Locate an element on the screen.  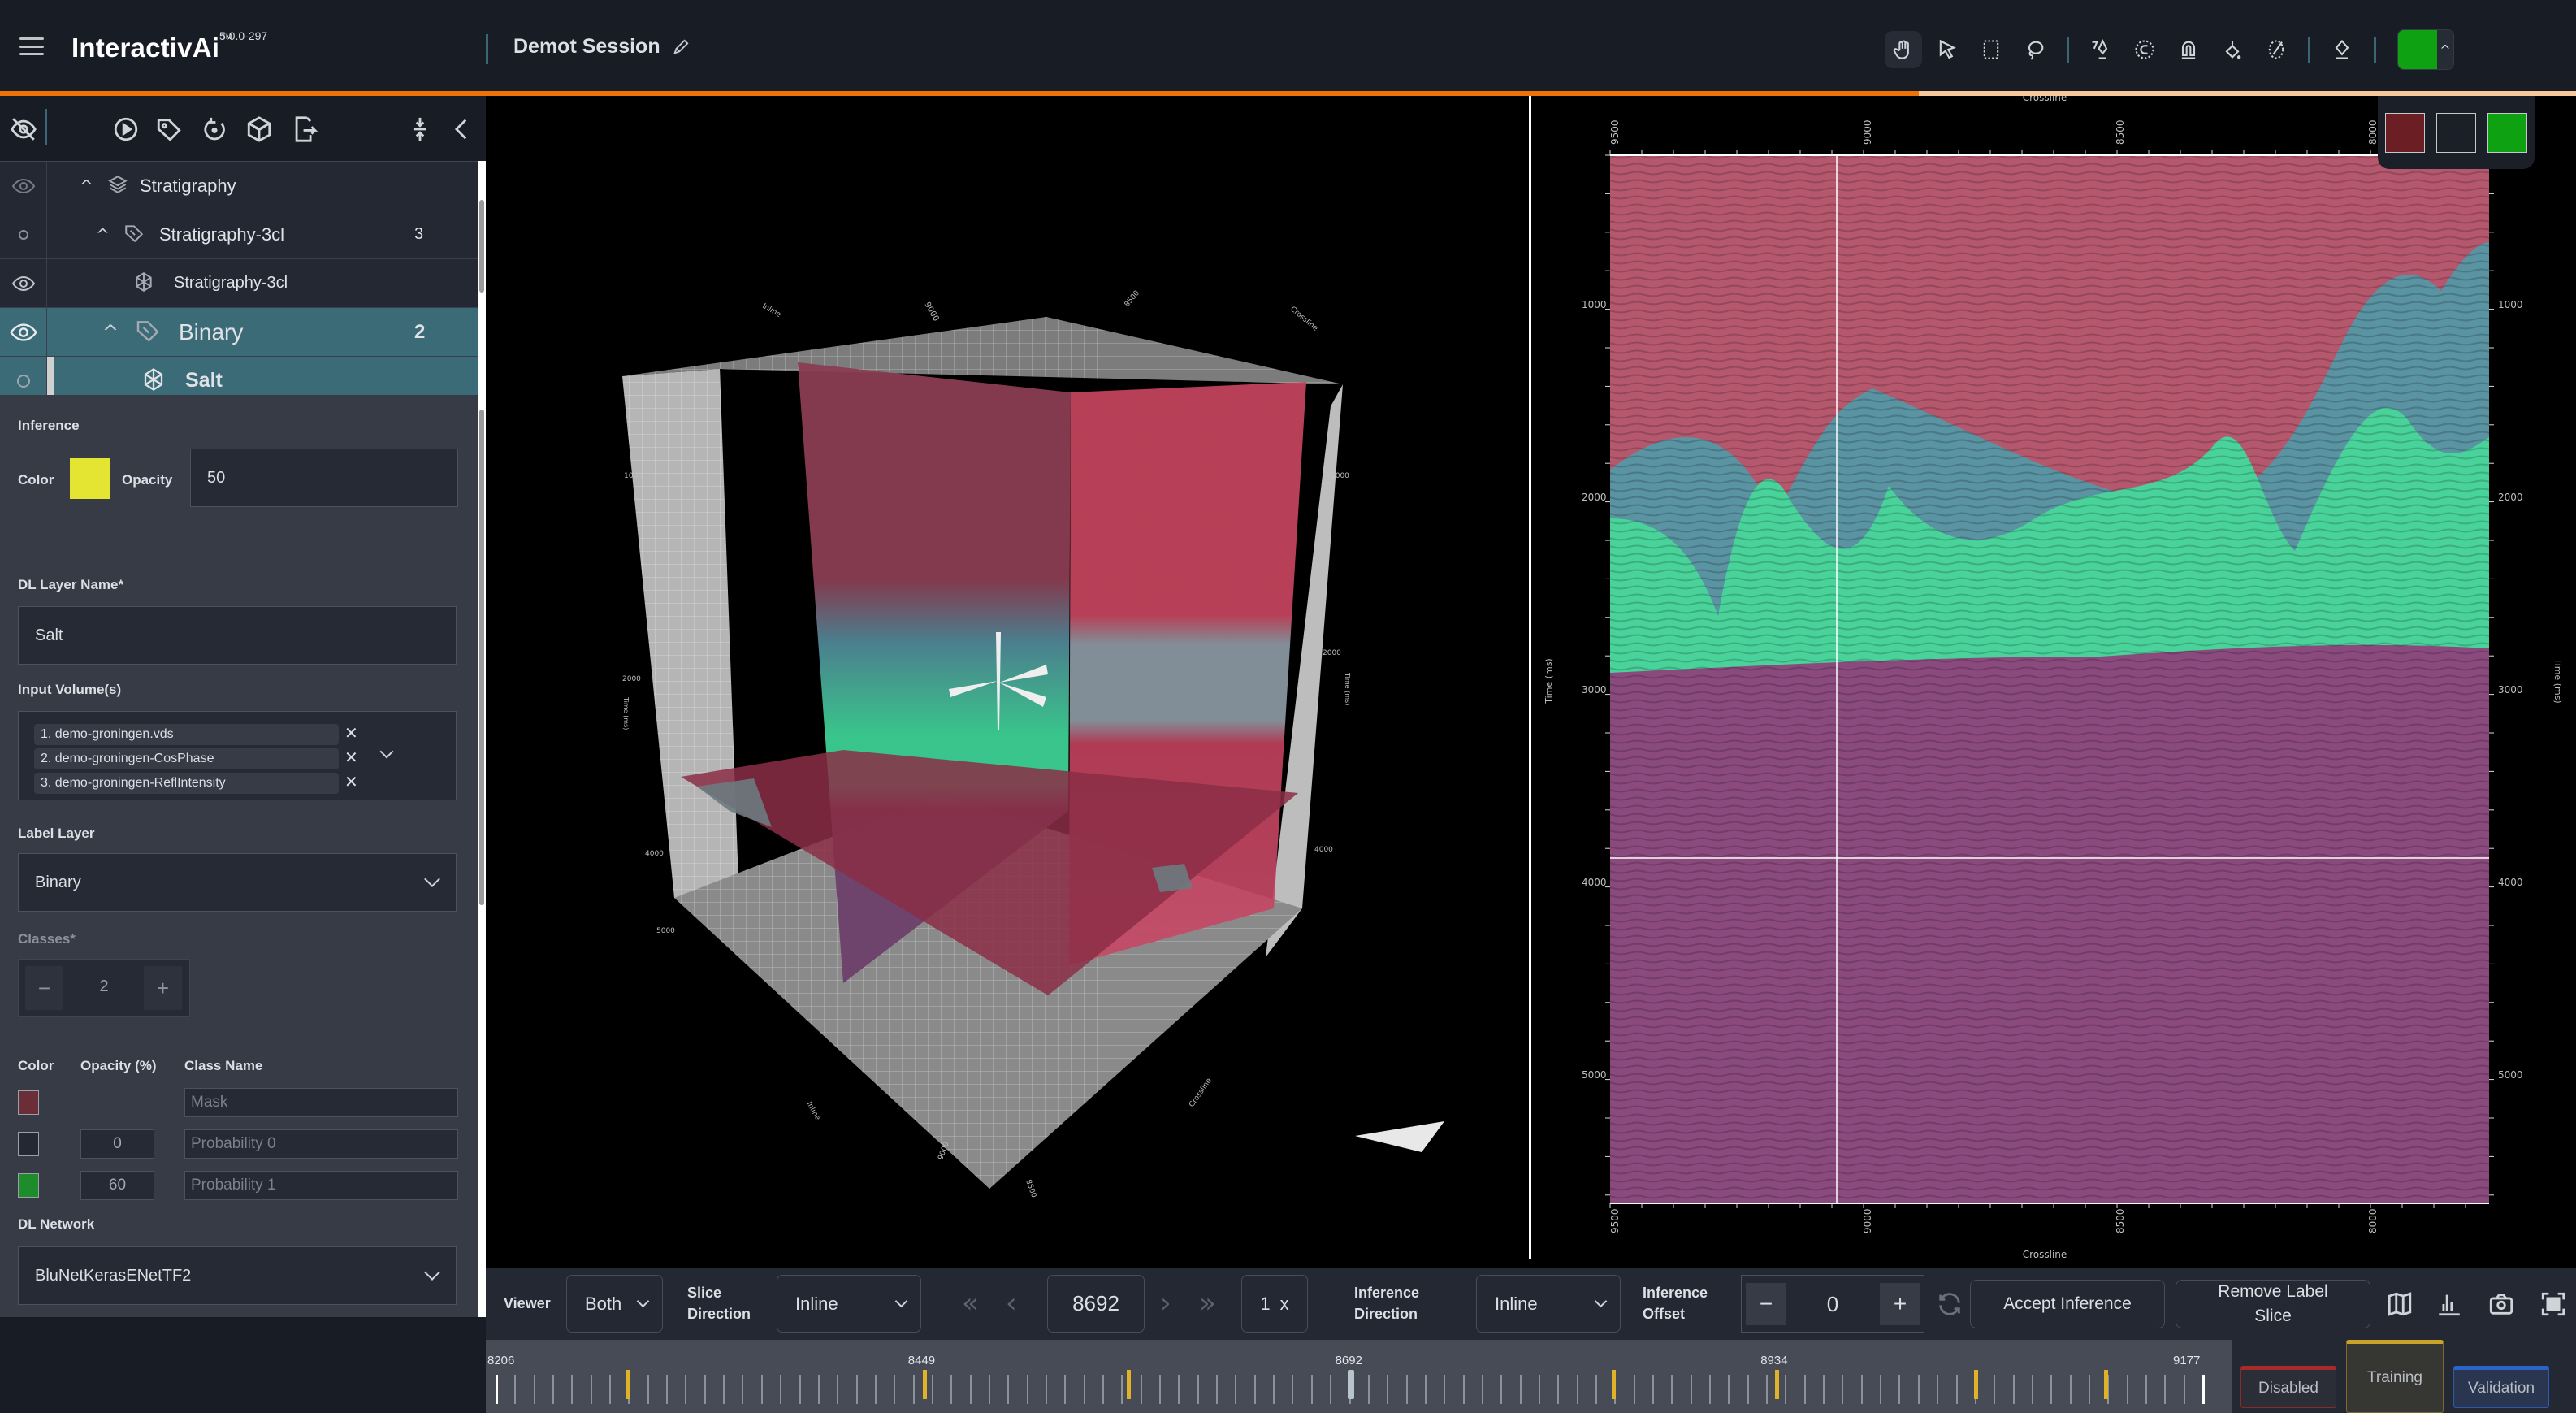
run-button is located at coordinates (126, 129).